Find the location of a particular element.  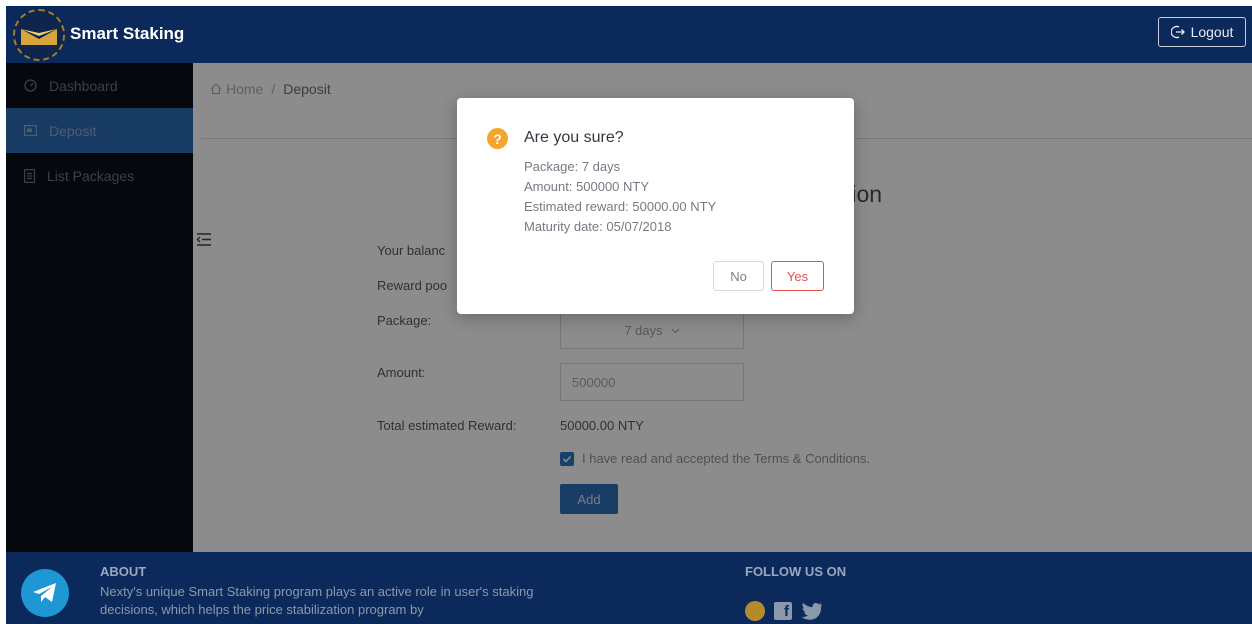

dialog-maturity-line: Maturity date: 05/07/2018 is located at coordinates (598, 226).